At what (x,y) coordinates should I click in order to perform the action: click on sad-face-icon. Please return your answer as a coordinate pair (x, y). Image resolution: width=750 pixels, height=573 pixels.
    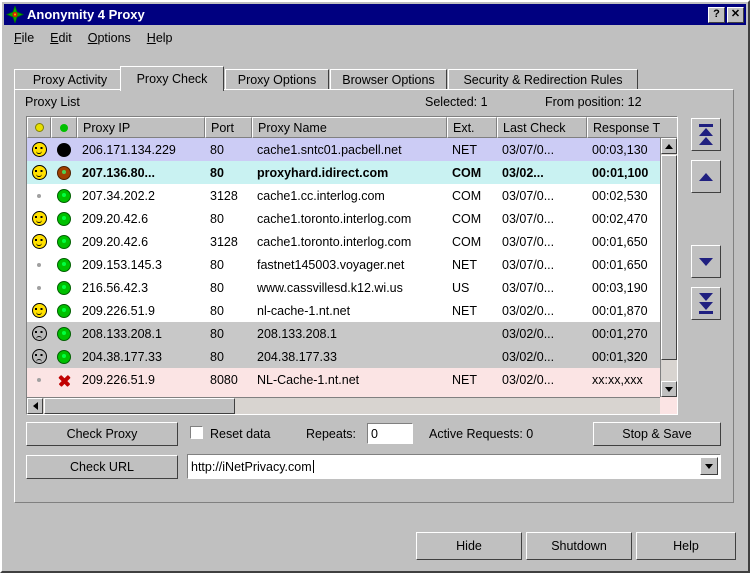
    Looking at the image, I should click on (39, 356).